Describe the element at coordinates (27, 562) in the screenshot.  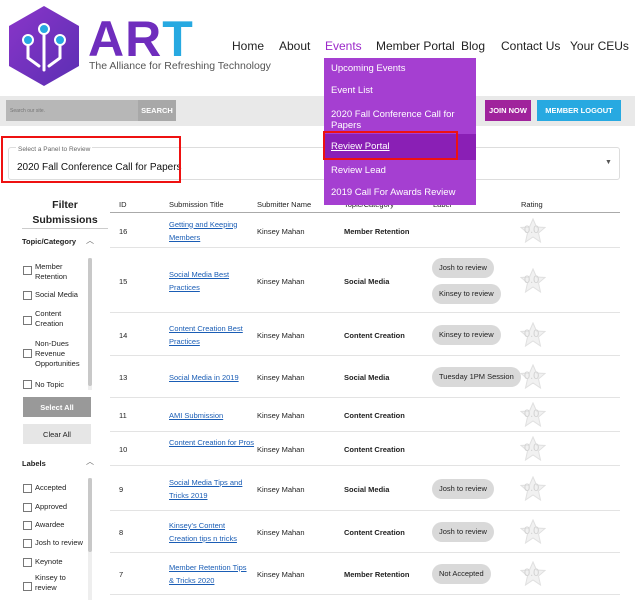
I see `label-checkbox-keynote` at that location.